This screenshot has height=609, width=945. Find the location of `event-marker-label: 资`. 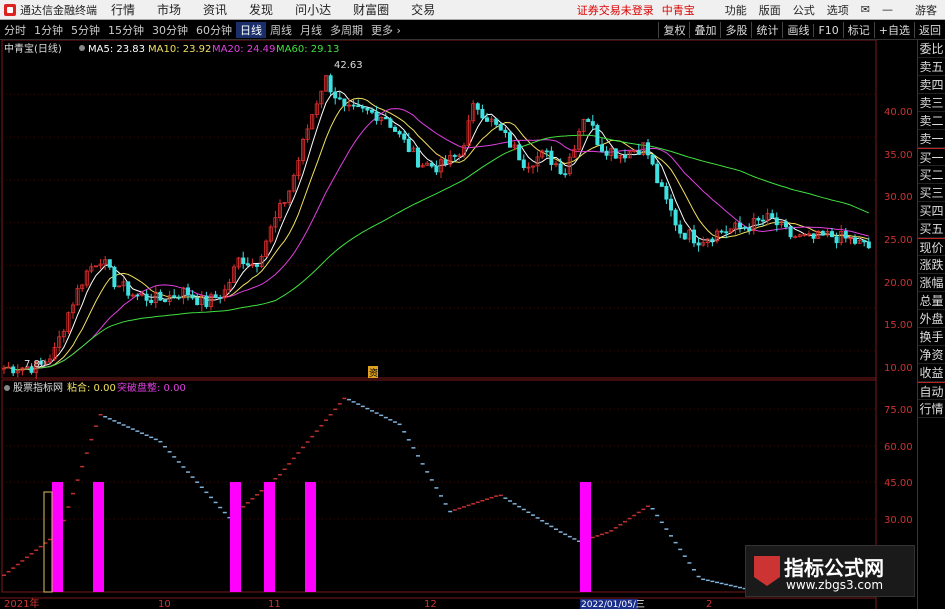

event-marker-label: 资 is located at coordinates (373, 373).